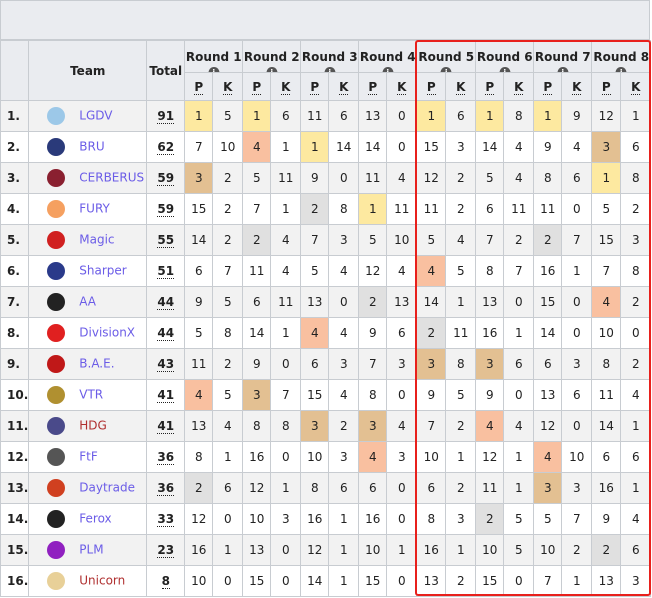 This screenshot has height=598, width=652. I want to click on team-link: Ferox, so click(95, 519).